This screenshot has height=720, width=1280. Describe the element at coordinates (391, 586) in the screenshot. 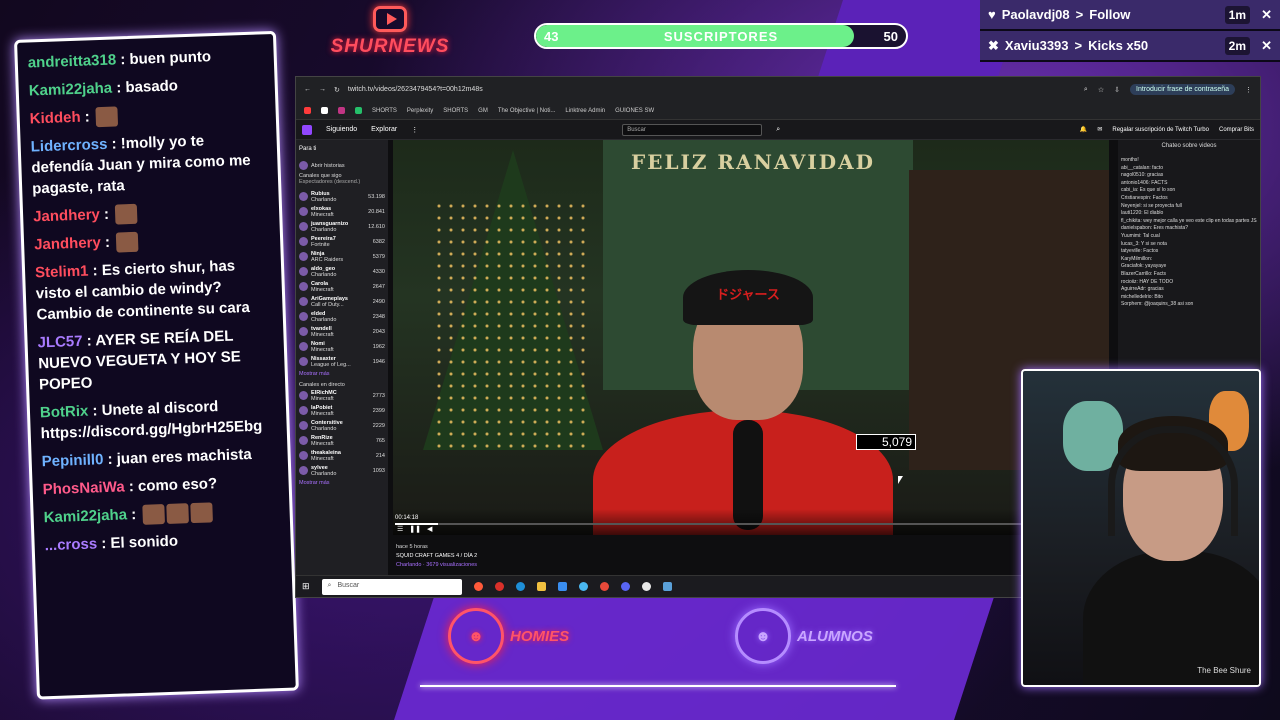

I see `taskbar-search: ⌕ Buscar` at that location.